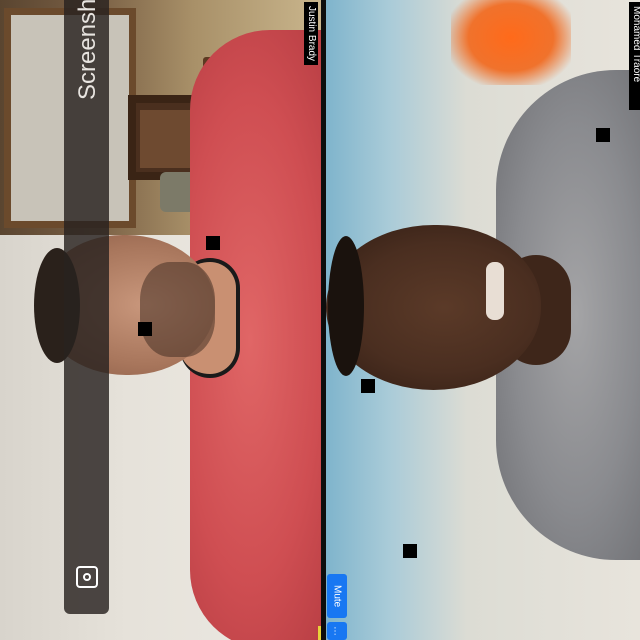  What do you see at coordinates (511, 42) in the screenshot?
I see `right-background-orange-blur` at bounding box center [511, 42].